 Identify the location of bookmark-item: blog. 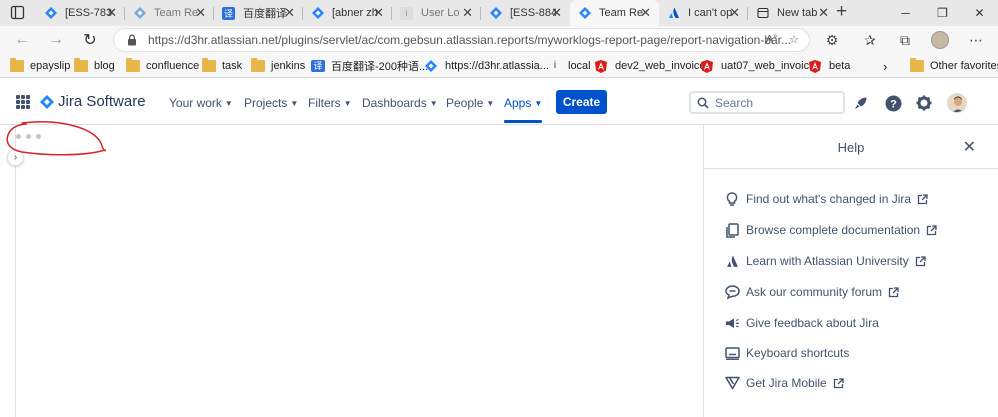
(94, 66).